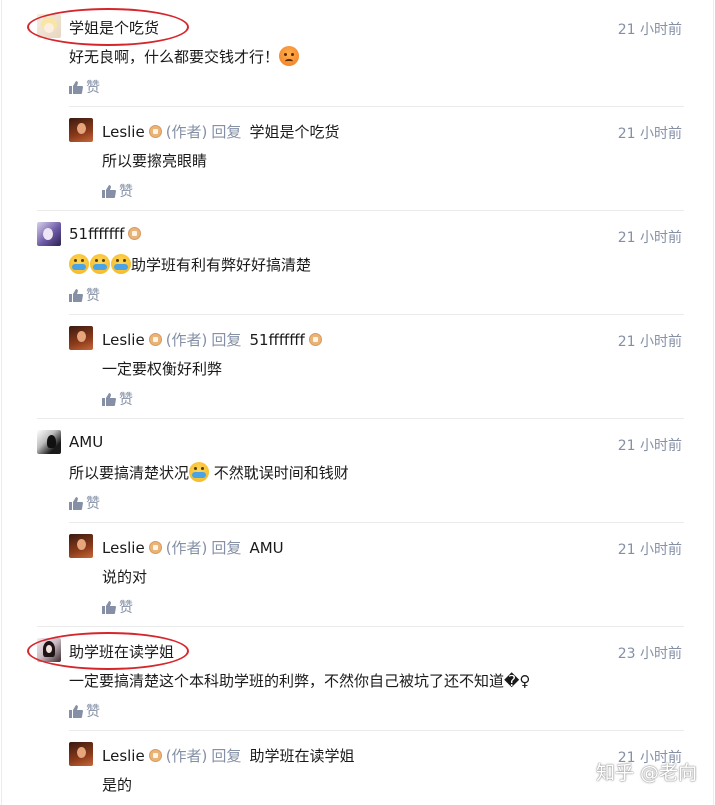 This screenshot has height=805, width=715. Describe the element at coordinates (184, 56) in the screenshot. I see `comment-text: 好无良啊，什么都要交钱才行！` at that location.